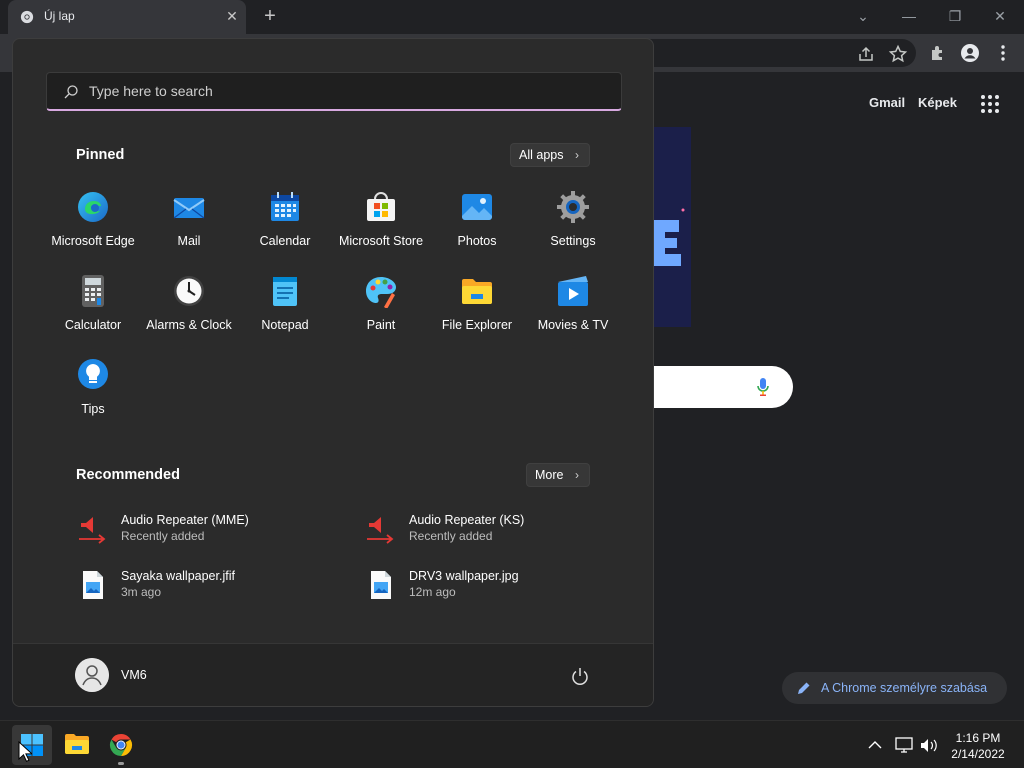  What do you see at coordinates (189, 208) in the screenshot?
I see `mail-icon` at bounding box center [189, 208].